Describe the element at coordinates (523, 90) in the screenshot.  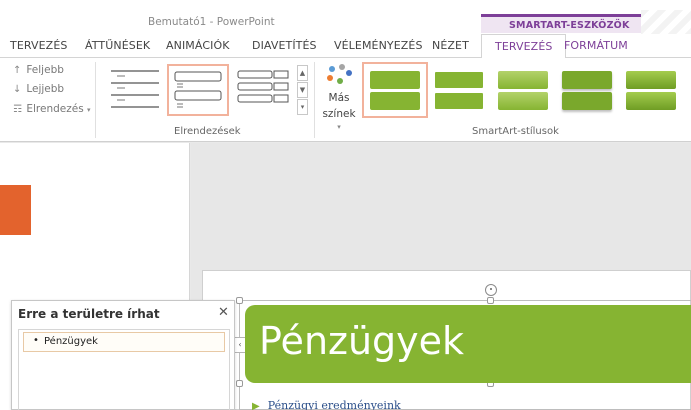
I see `smartart-style-subtle-effect` at that location.